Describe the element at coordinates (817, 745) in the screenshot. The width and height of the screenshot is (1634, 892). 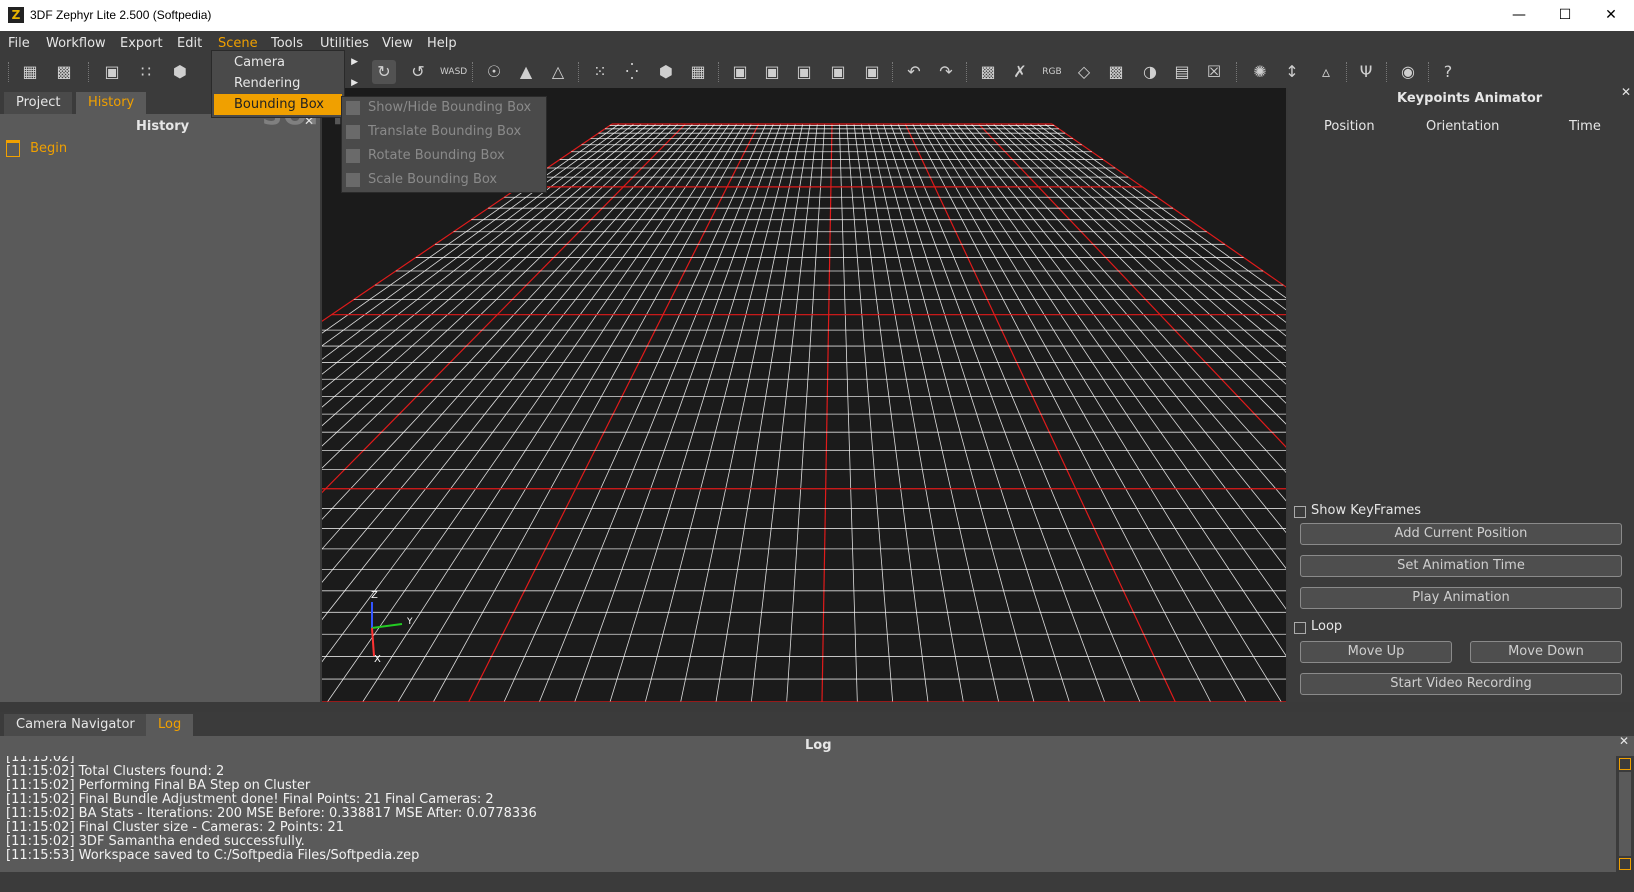
I see `log-header: Log ✕` at that location.